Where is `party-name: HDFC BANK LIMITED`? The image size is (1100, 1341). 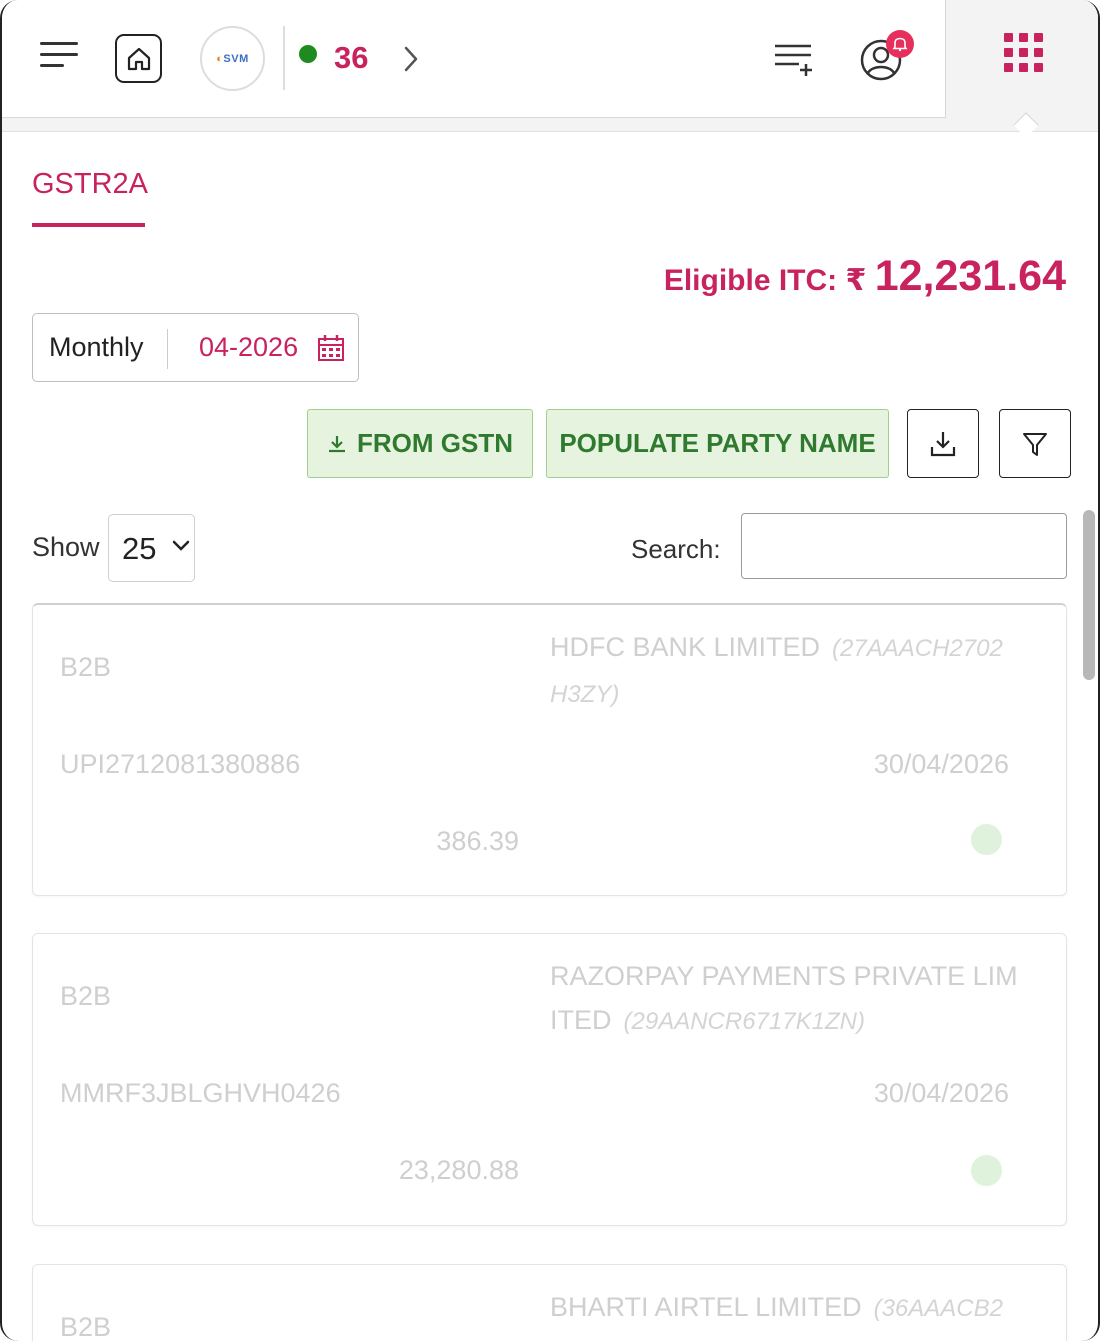
party-name: HDFC BANK LIMITED is located at coordinates (685, 647).